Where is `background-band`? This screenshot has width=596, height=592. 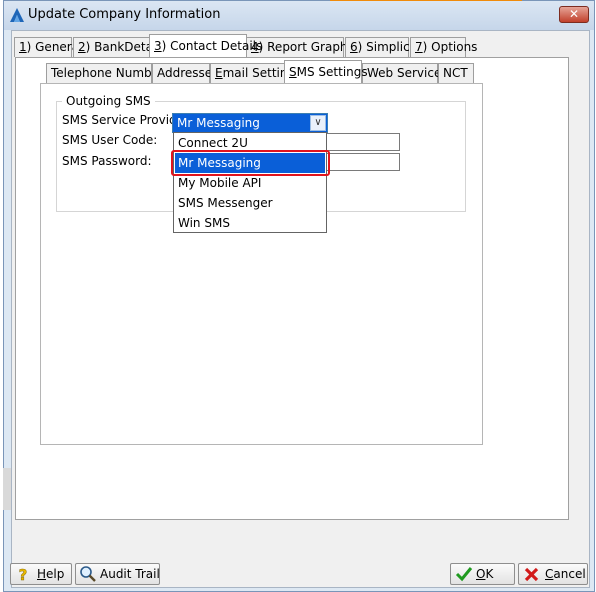 background-band is located at coordinates (7, 489).